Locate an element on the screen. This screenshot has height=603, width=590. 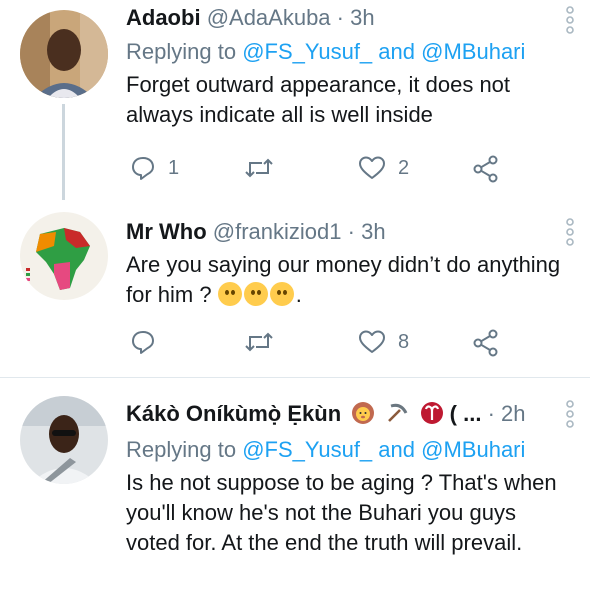
like-button: 8 is located at coordinates (383, 342).